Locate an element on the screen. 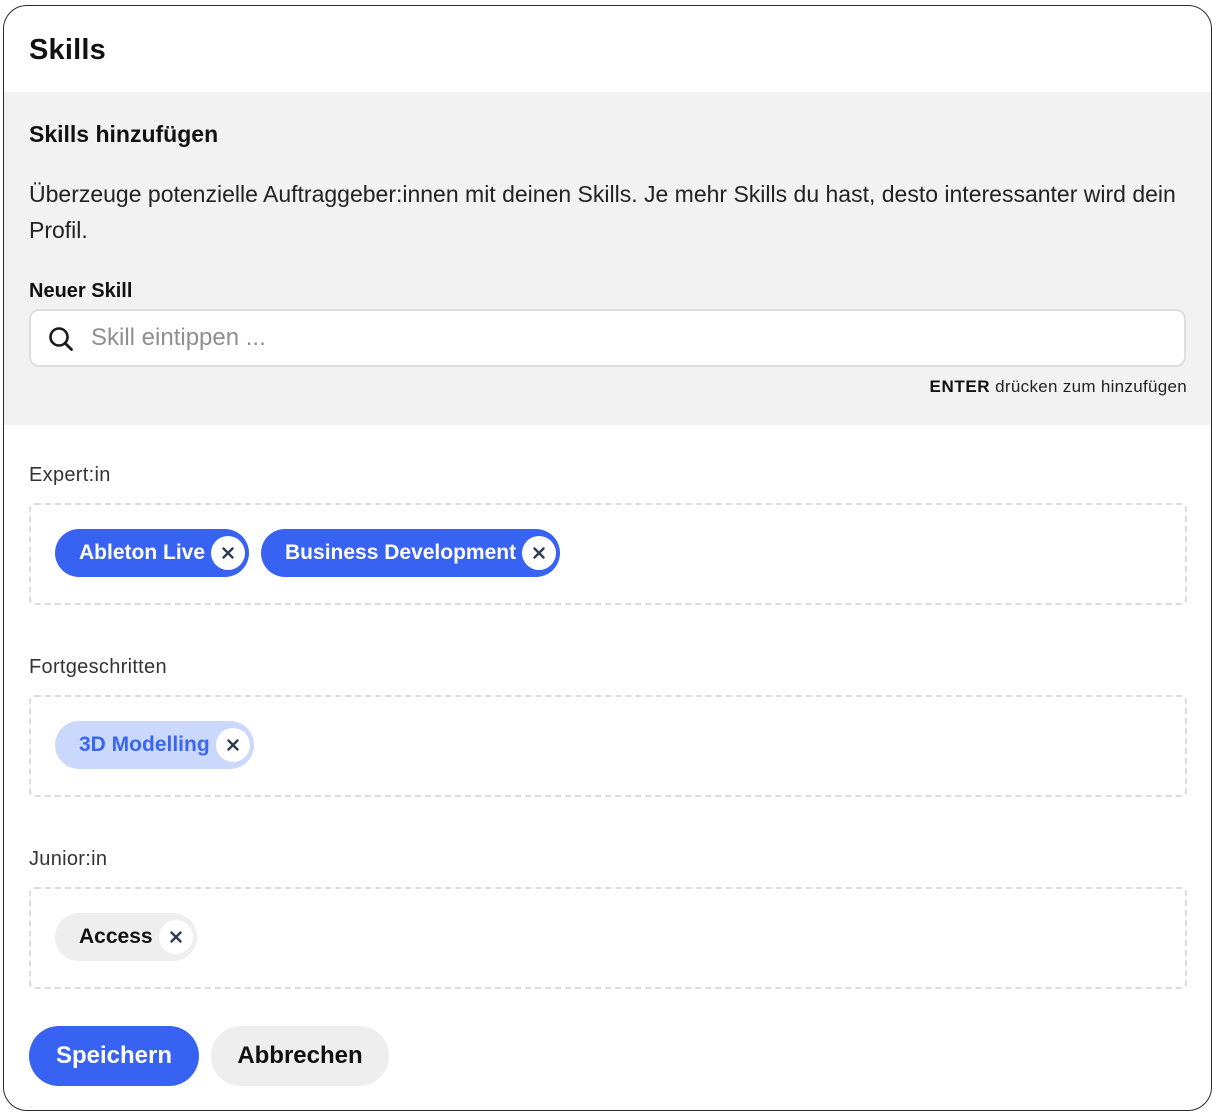 This screenshot has width=1213, height=1116. search-icon is located at coordinates (61, 339).